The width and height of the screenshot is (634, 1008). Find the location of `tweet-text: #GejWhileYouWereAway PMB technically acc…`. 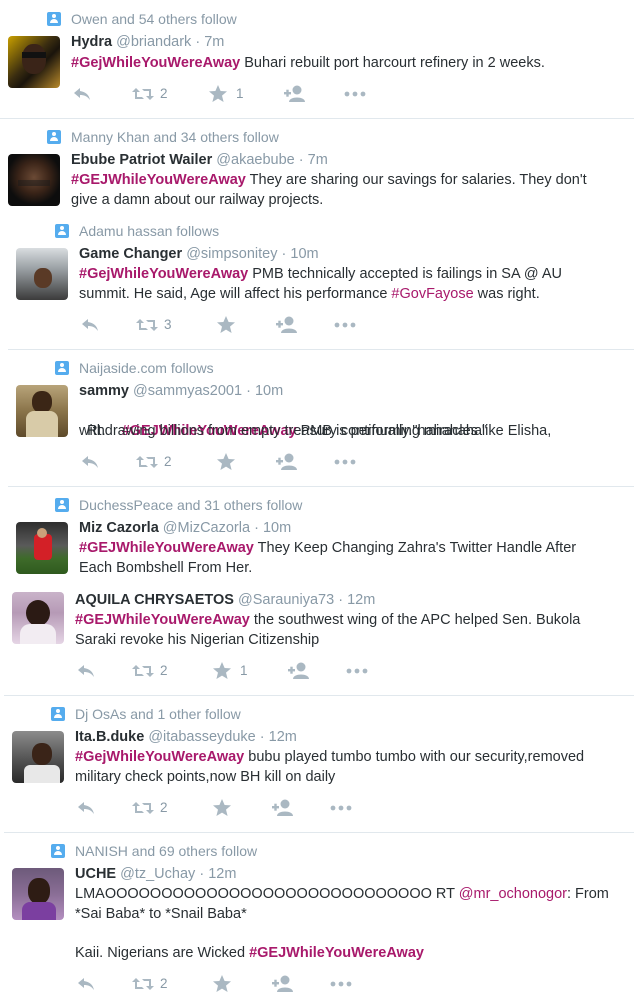

tweet-text: #GejWhileYouWereAway PMB technically acc… is located at coordinates (320, 274).